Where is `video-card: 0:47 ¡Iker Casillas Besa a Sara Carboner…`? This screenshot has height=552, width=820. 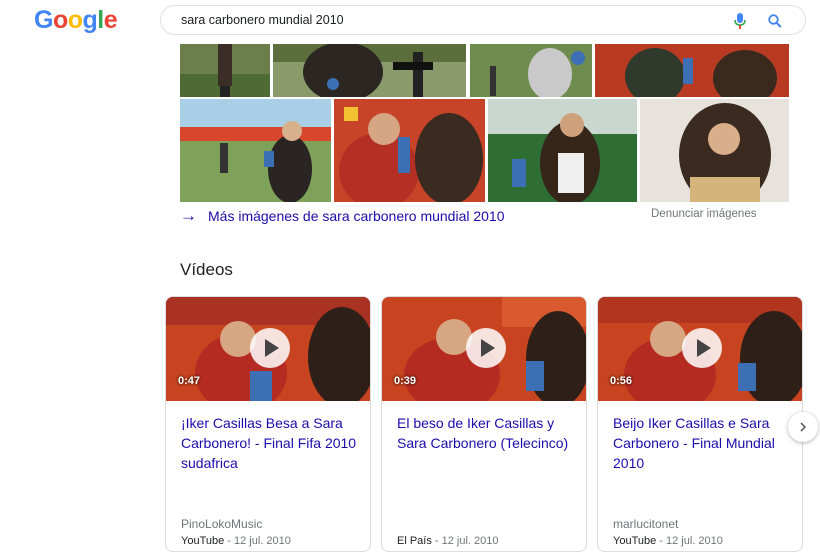 video-card: 0:47 ¡Iker Casillas Besa a Sara Carboner… is located at coordinates (268, 424).